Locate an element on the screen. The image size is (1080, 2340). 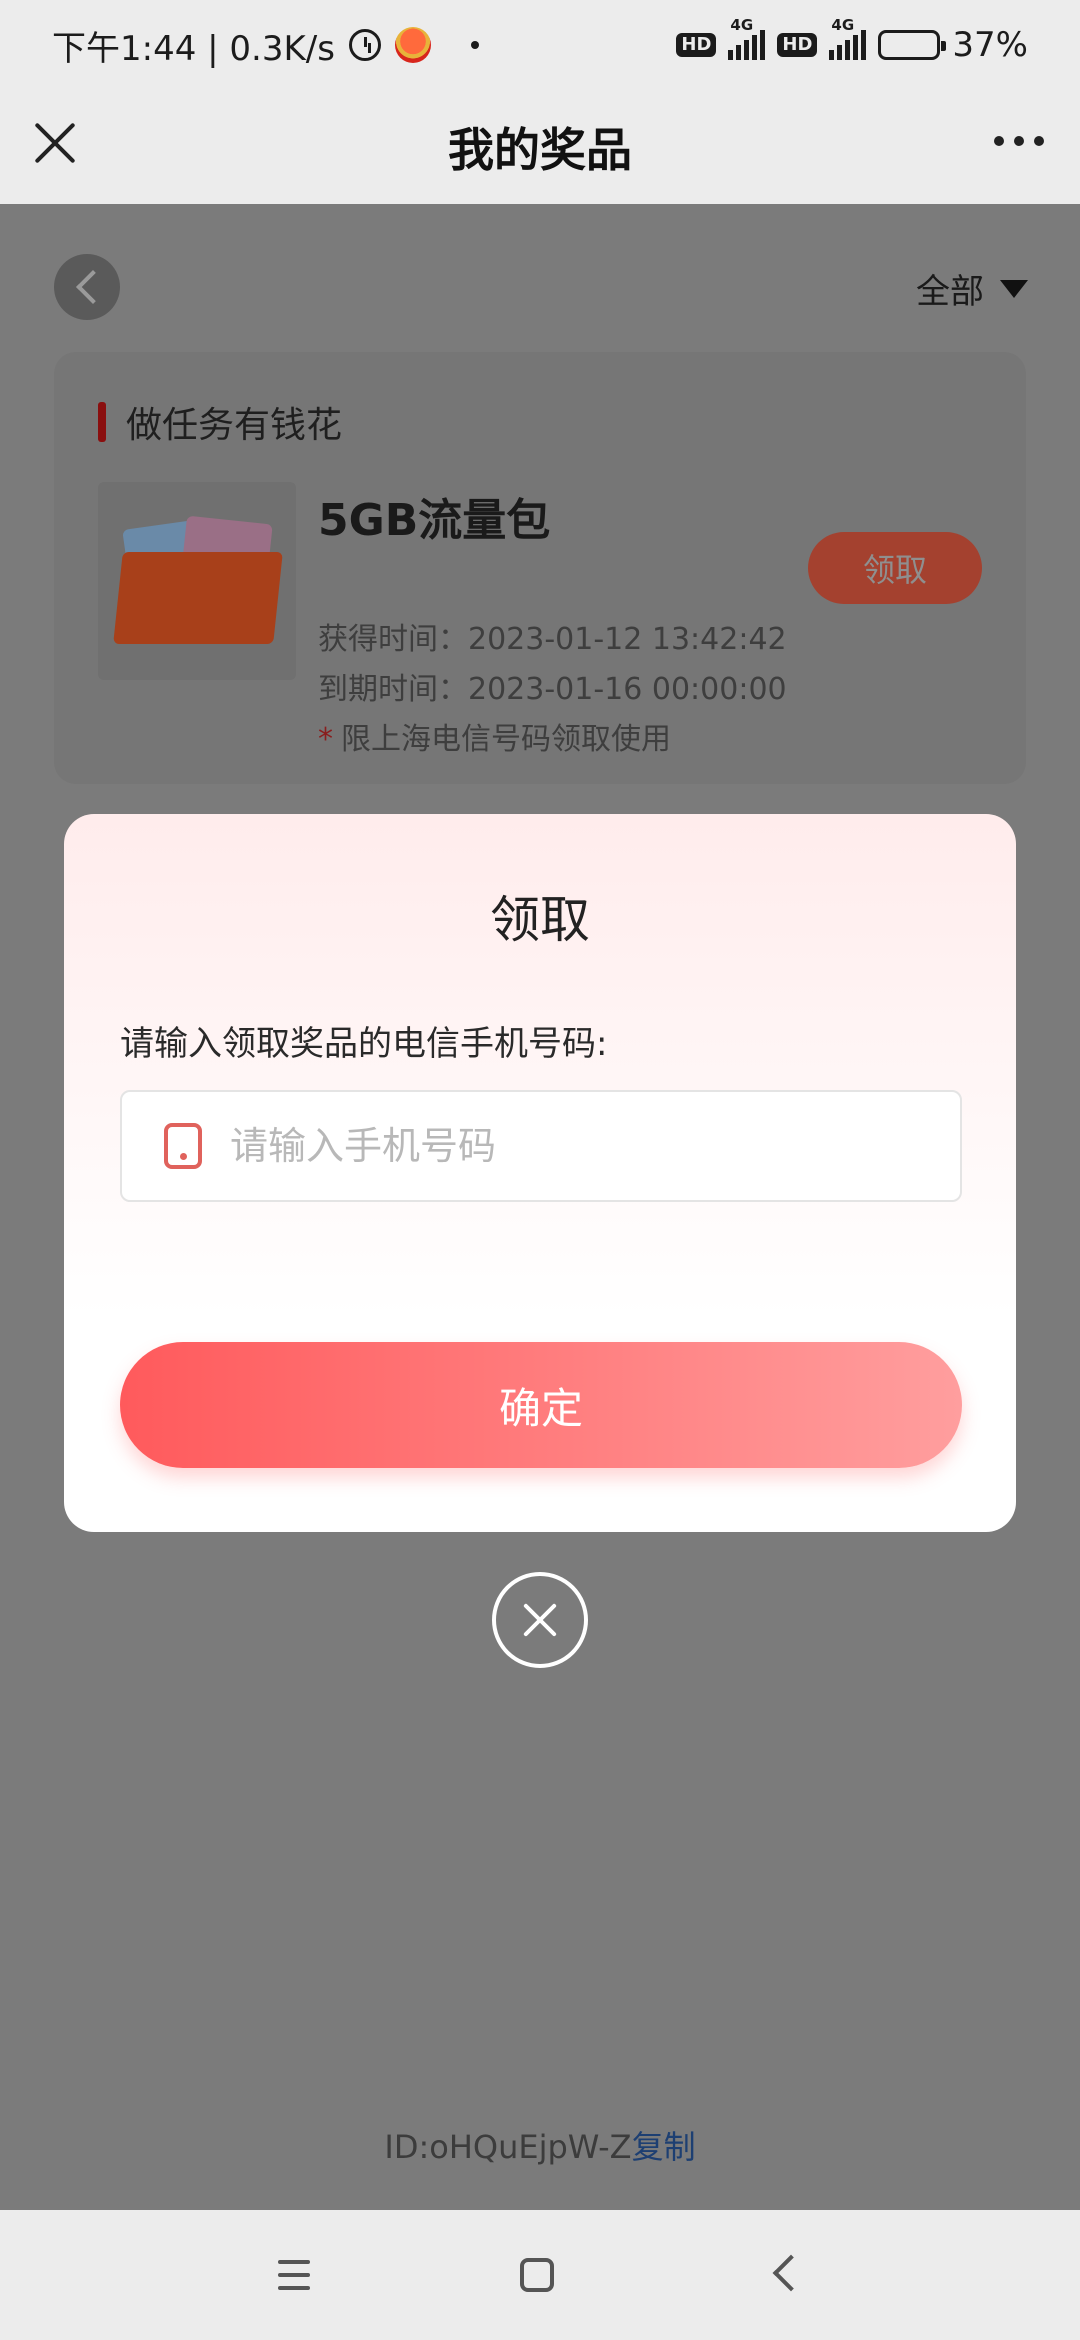
battery-percent: 37% is located at coordinates (990, 45).